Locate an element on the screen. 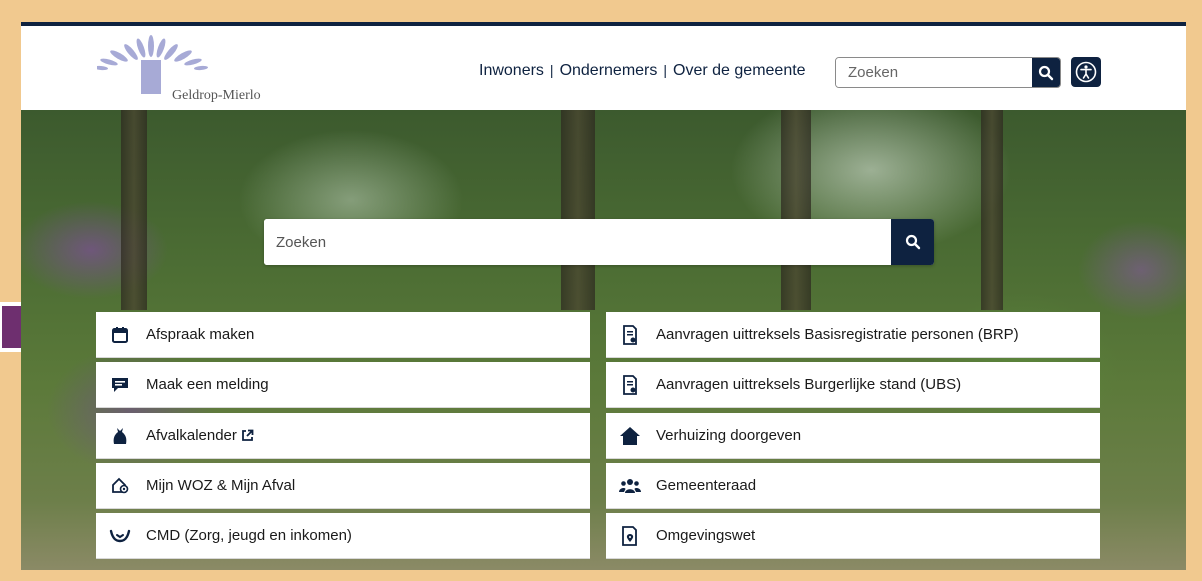 The width and height of the screenshot is (1202, 581). tile-cmd: CMD (Zorg, jeugd en inkomen) is located at coordinates (343, 536).